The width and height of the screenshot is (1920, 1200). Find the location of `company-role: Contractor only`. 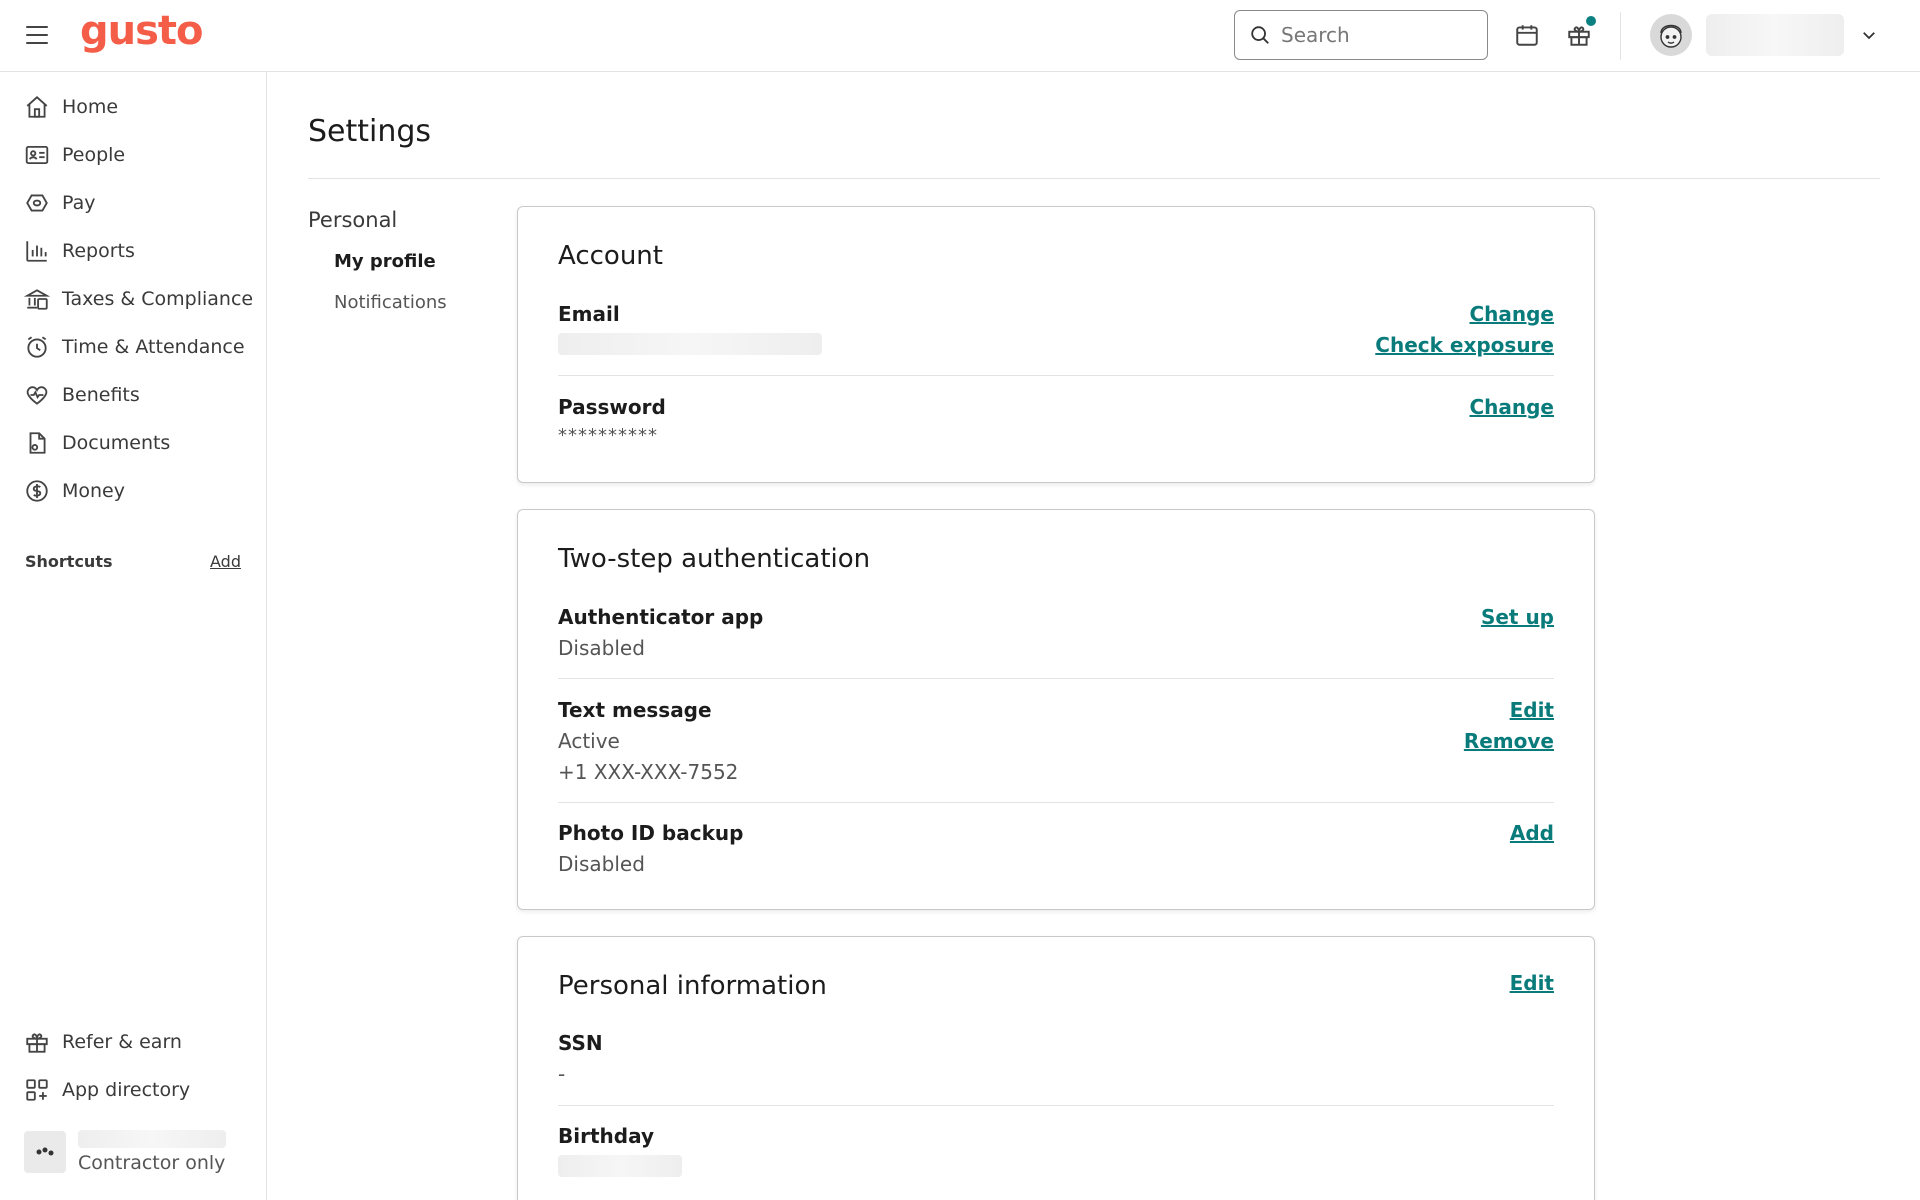

company-role: Contractor only is located at coordinates (152, 1163).